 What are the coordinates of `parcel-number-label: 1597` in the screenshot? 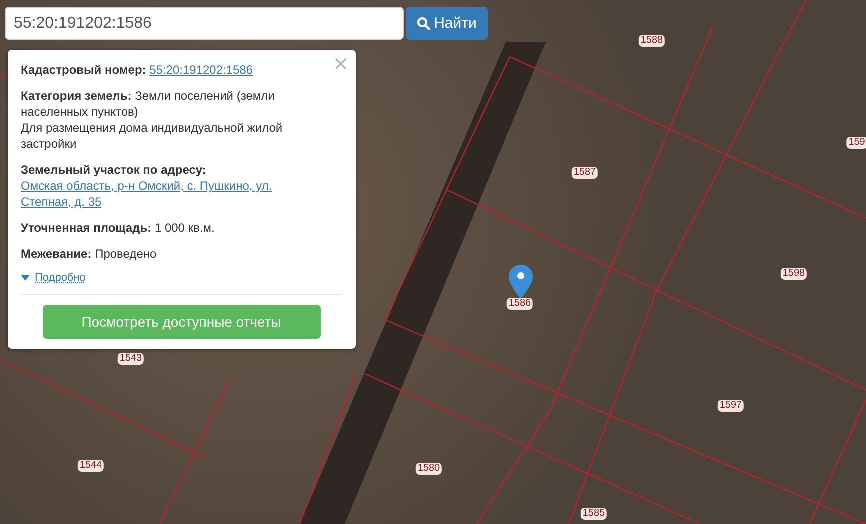 It's located at (731, 406).